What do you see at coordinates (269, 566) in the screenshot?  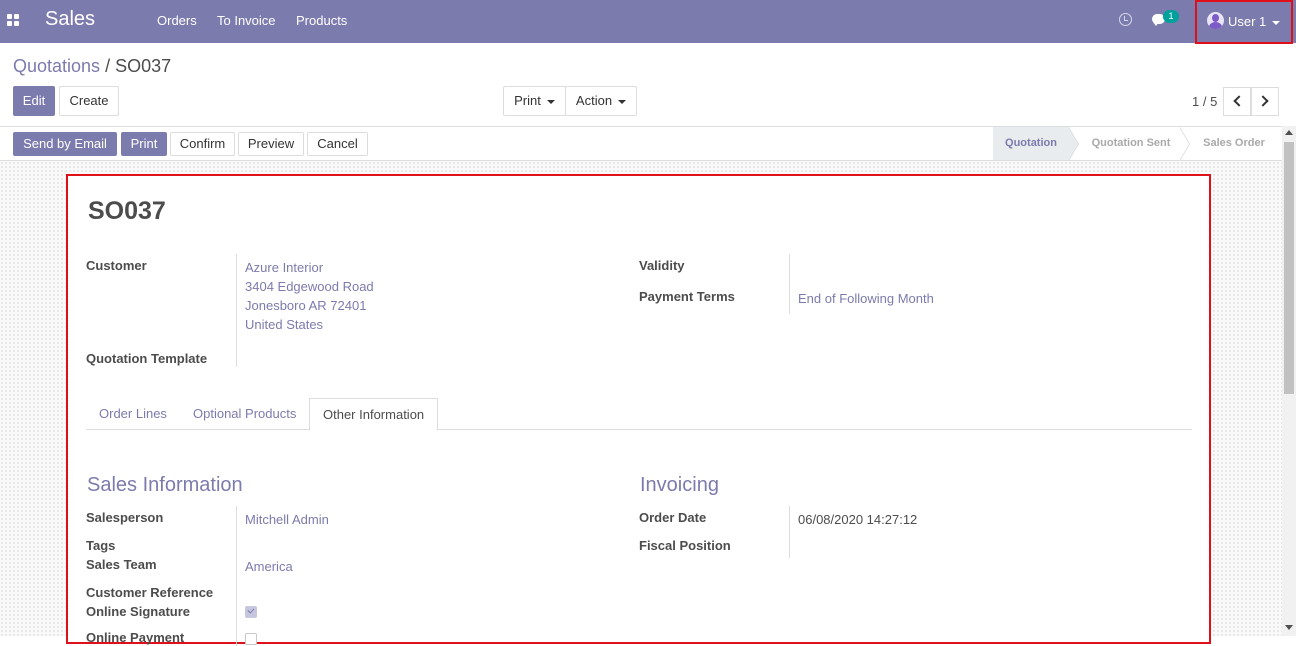 I see `sales-team-value: America` at bounding box center [269, 566].